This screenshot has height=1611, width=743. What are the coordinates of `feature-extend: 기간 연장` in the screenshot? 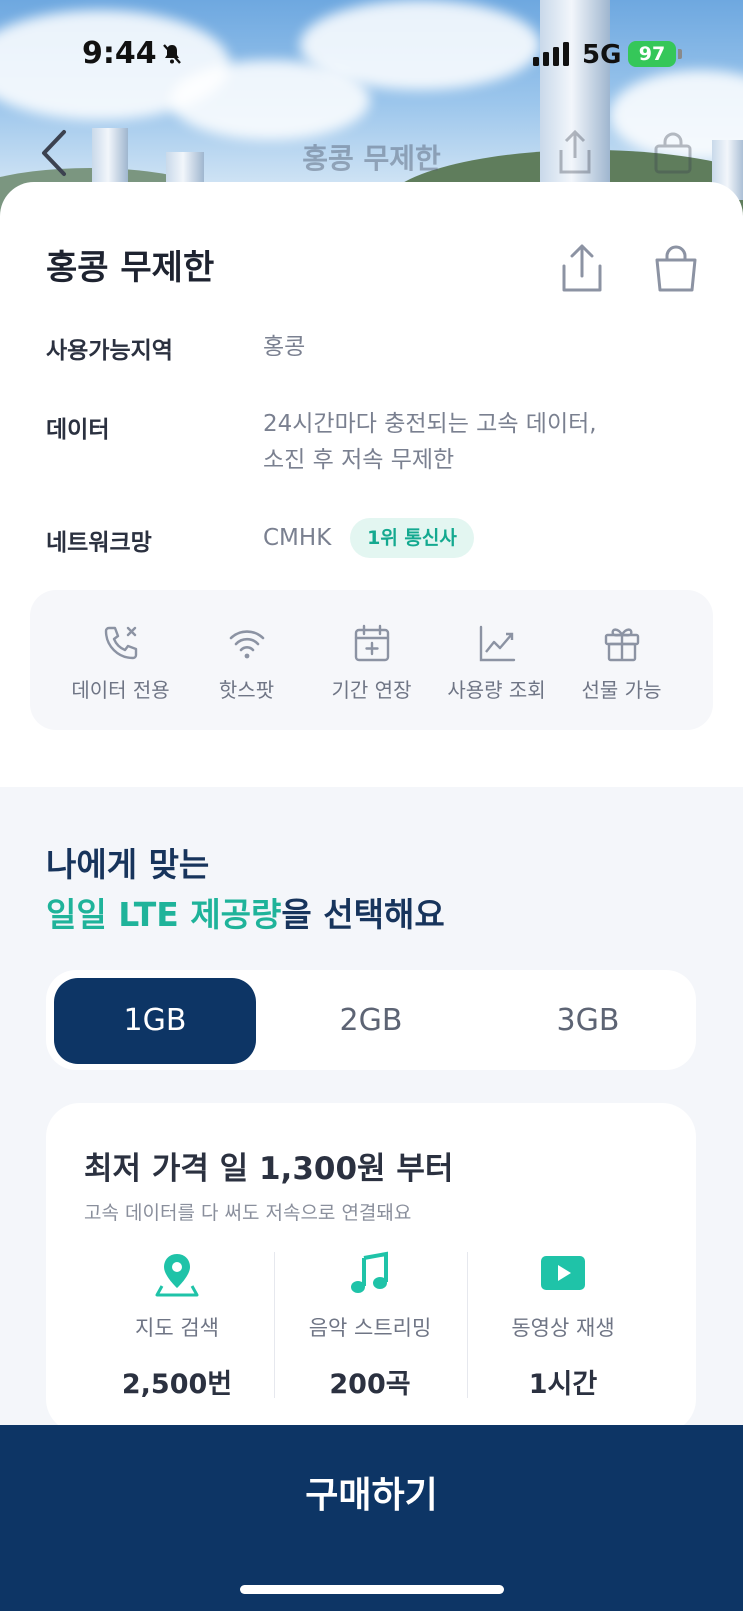 It's located at (371, 662).